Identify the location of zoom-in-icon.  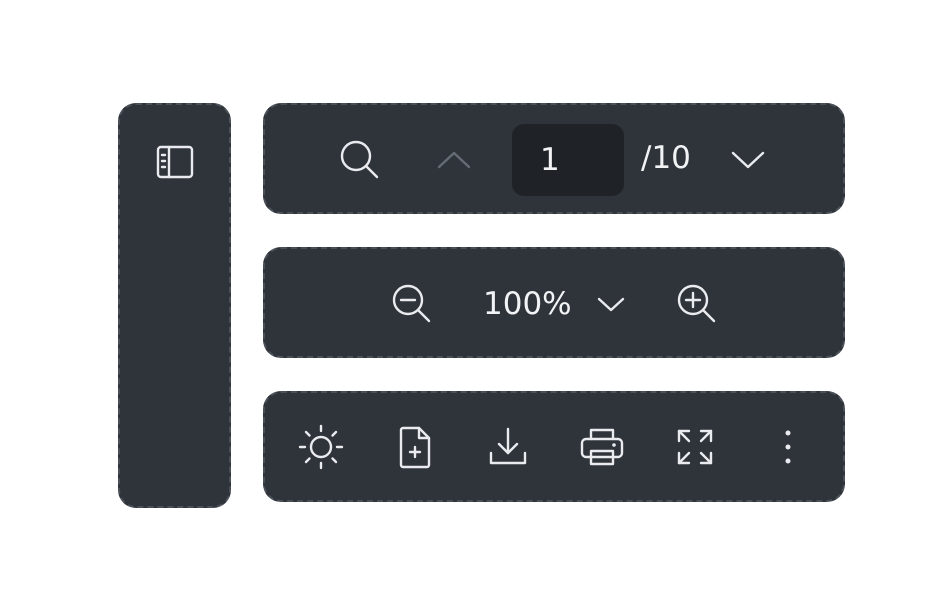
(696, 303).